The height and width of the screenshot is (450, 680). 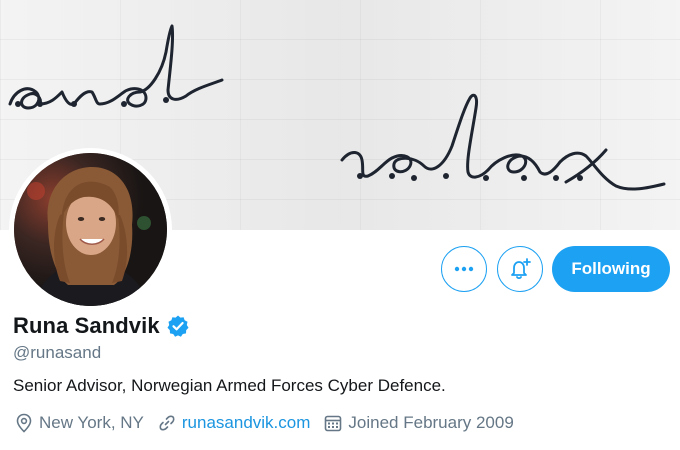 I want to click on meta-joined: Joined February 2009, so click(x=419, y=423).